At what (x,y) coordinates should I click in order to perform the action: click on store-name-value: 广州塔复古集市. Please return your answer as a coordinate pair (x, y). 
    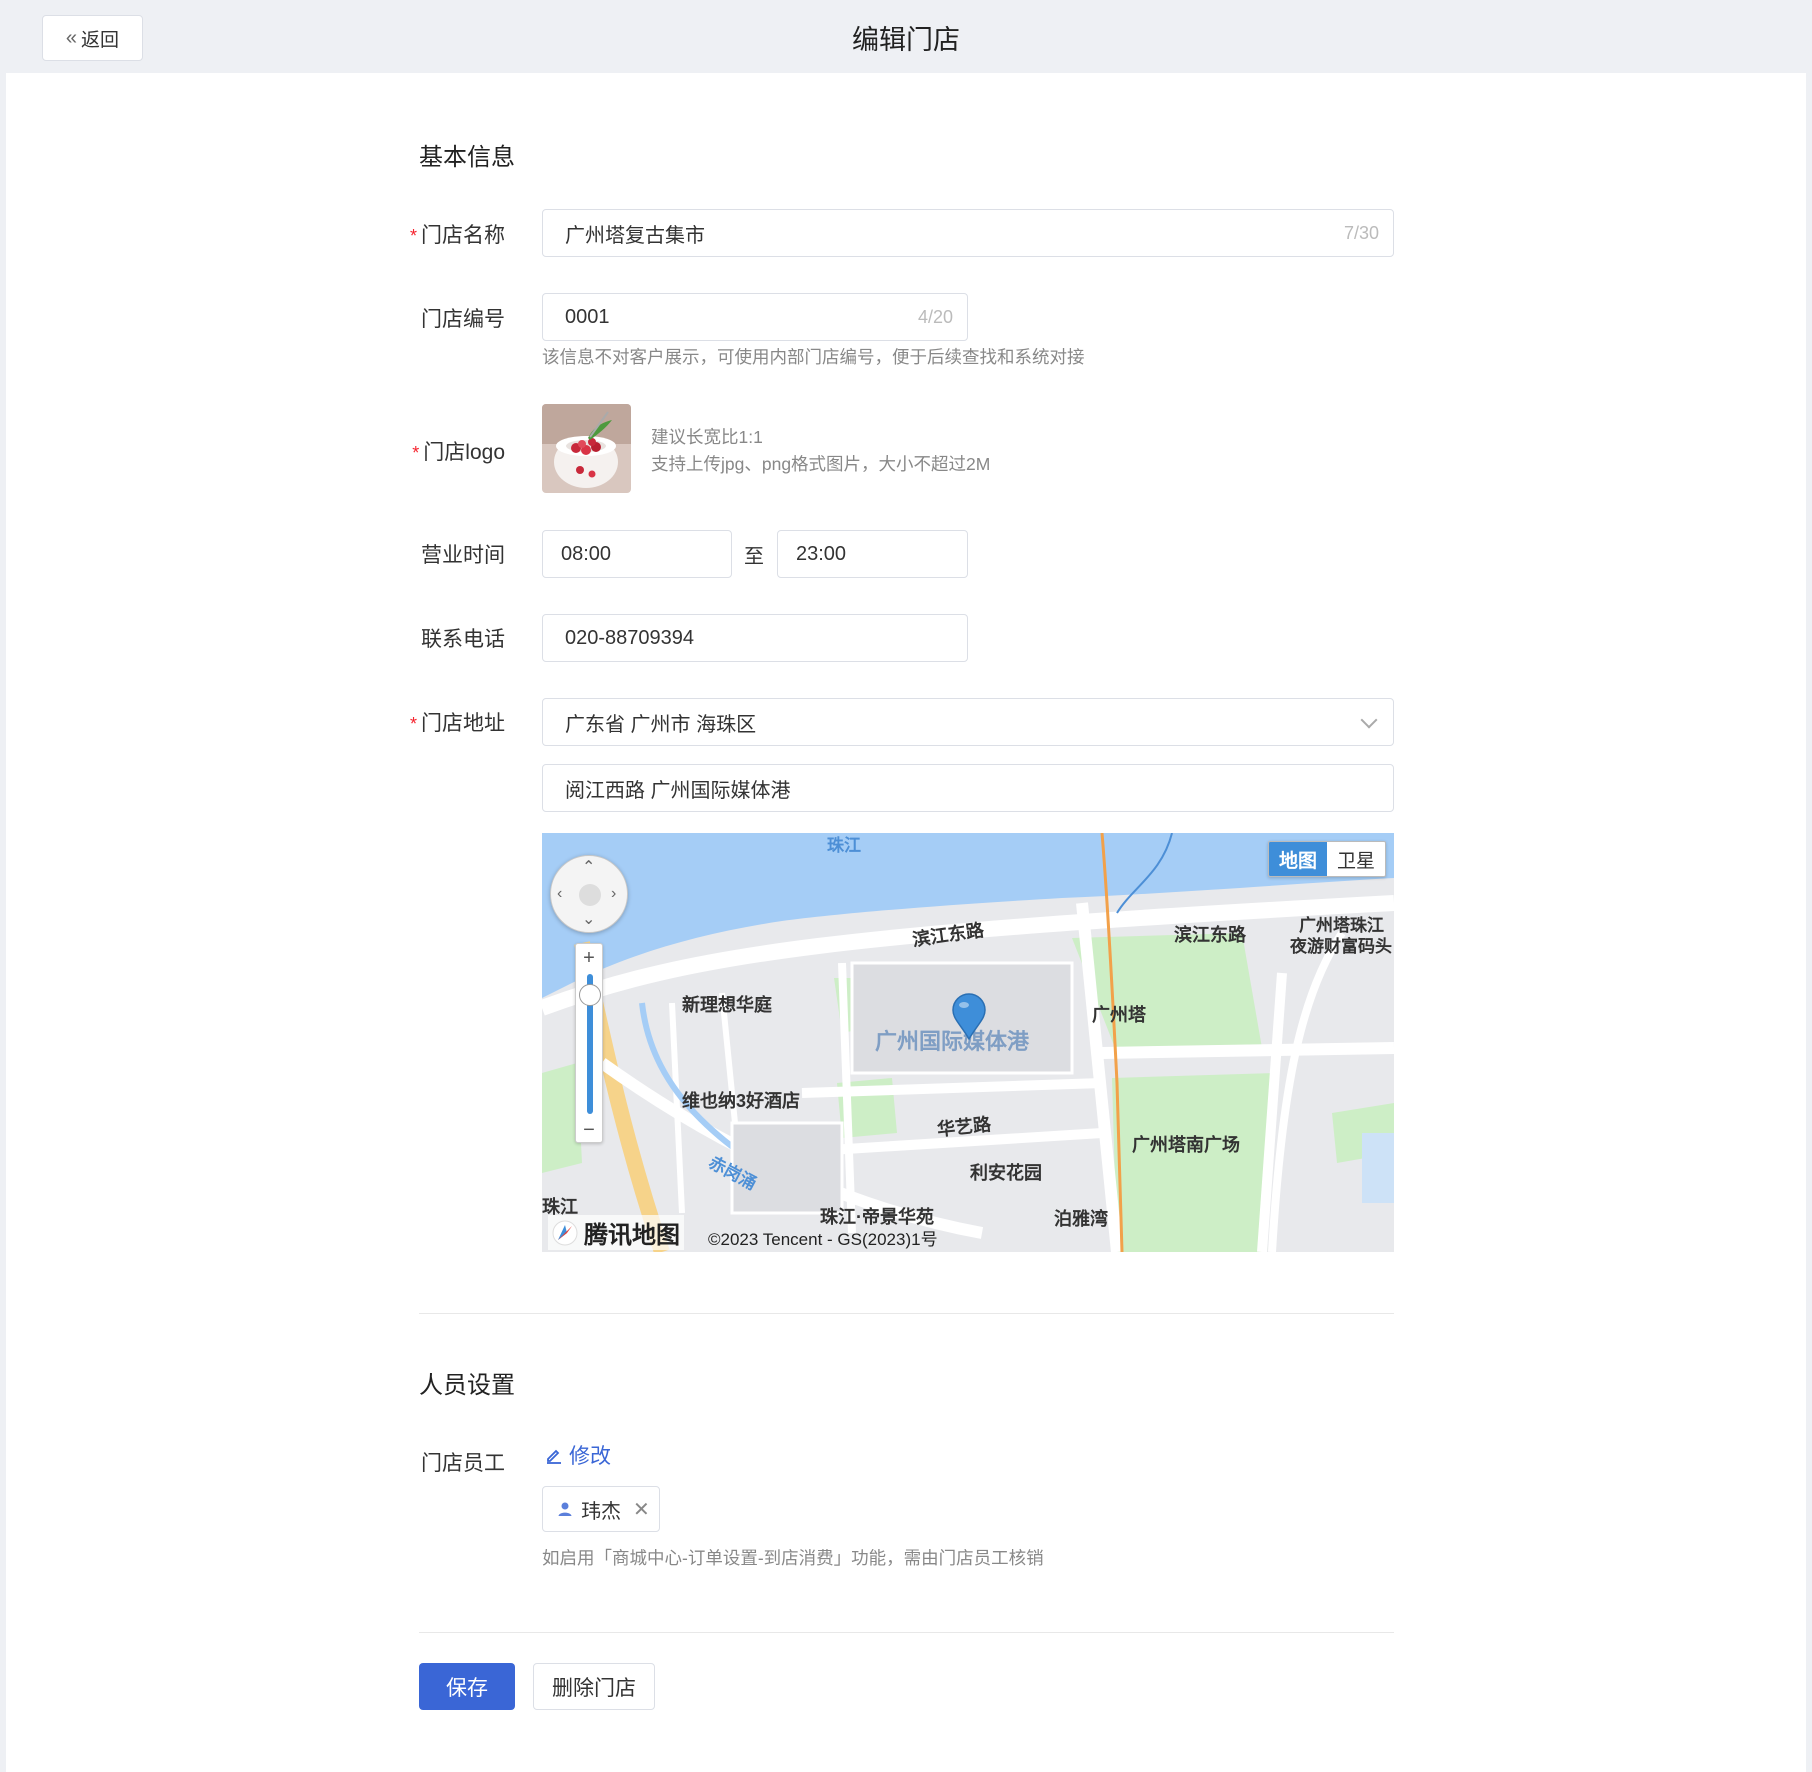
    Looking at the image, I should click on (635, 235).